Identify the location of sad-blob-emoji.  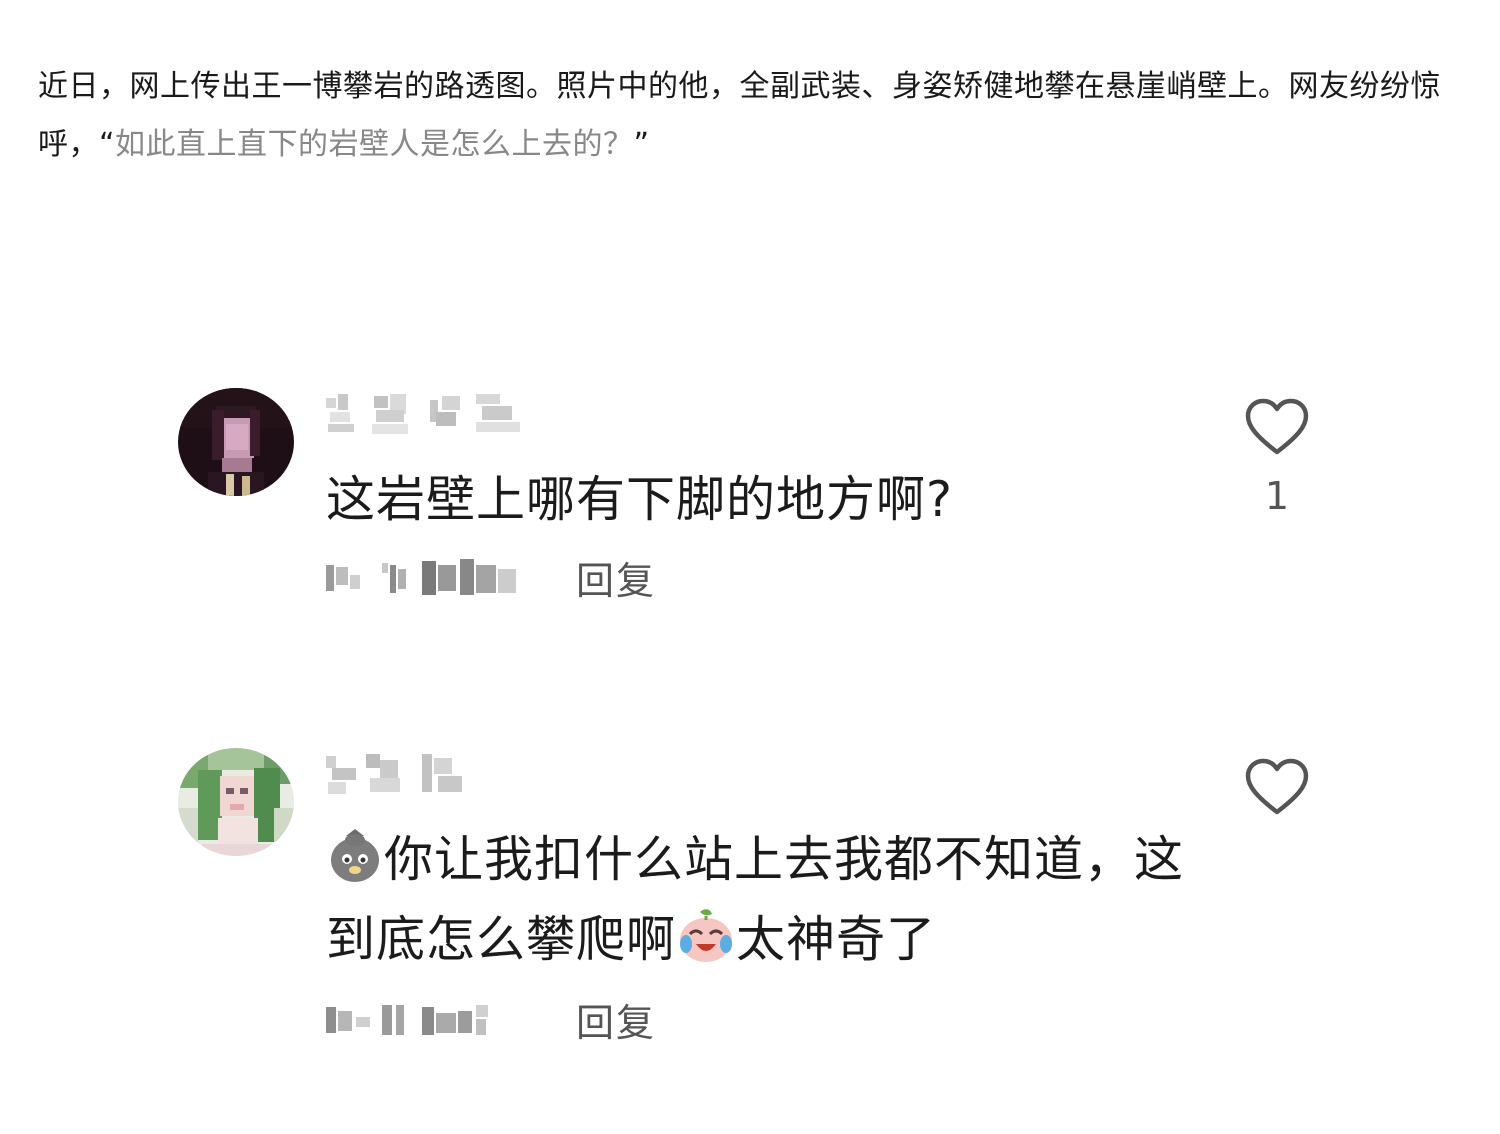
(355, 865).